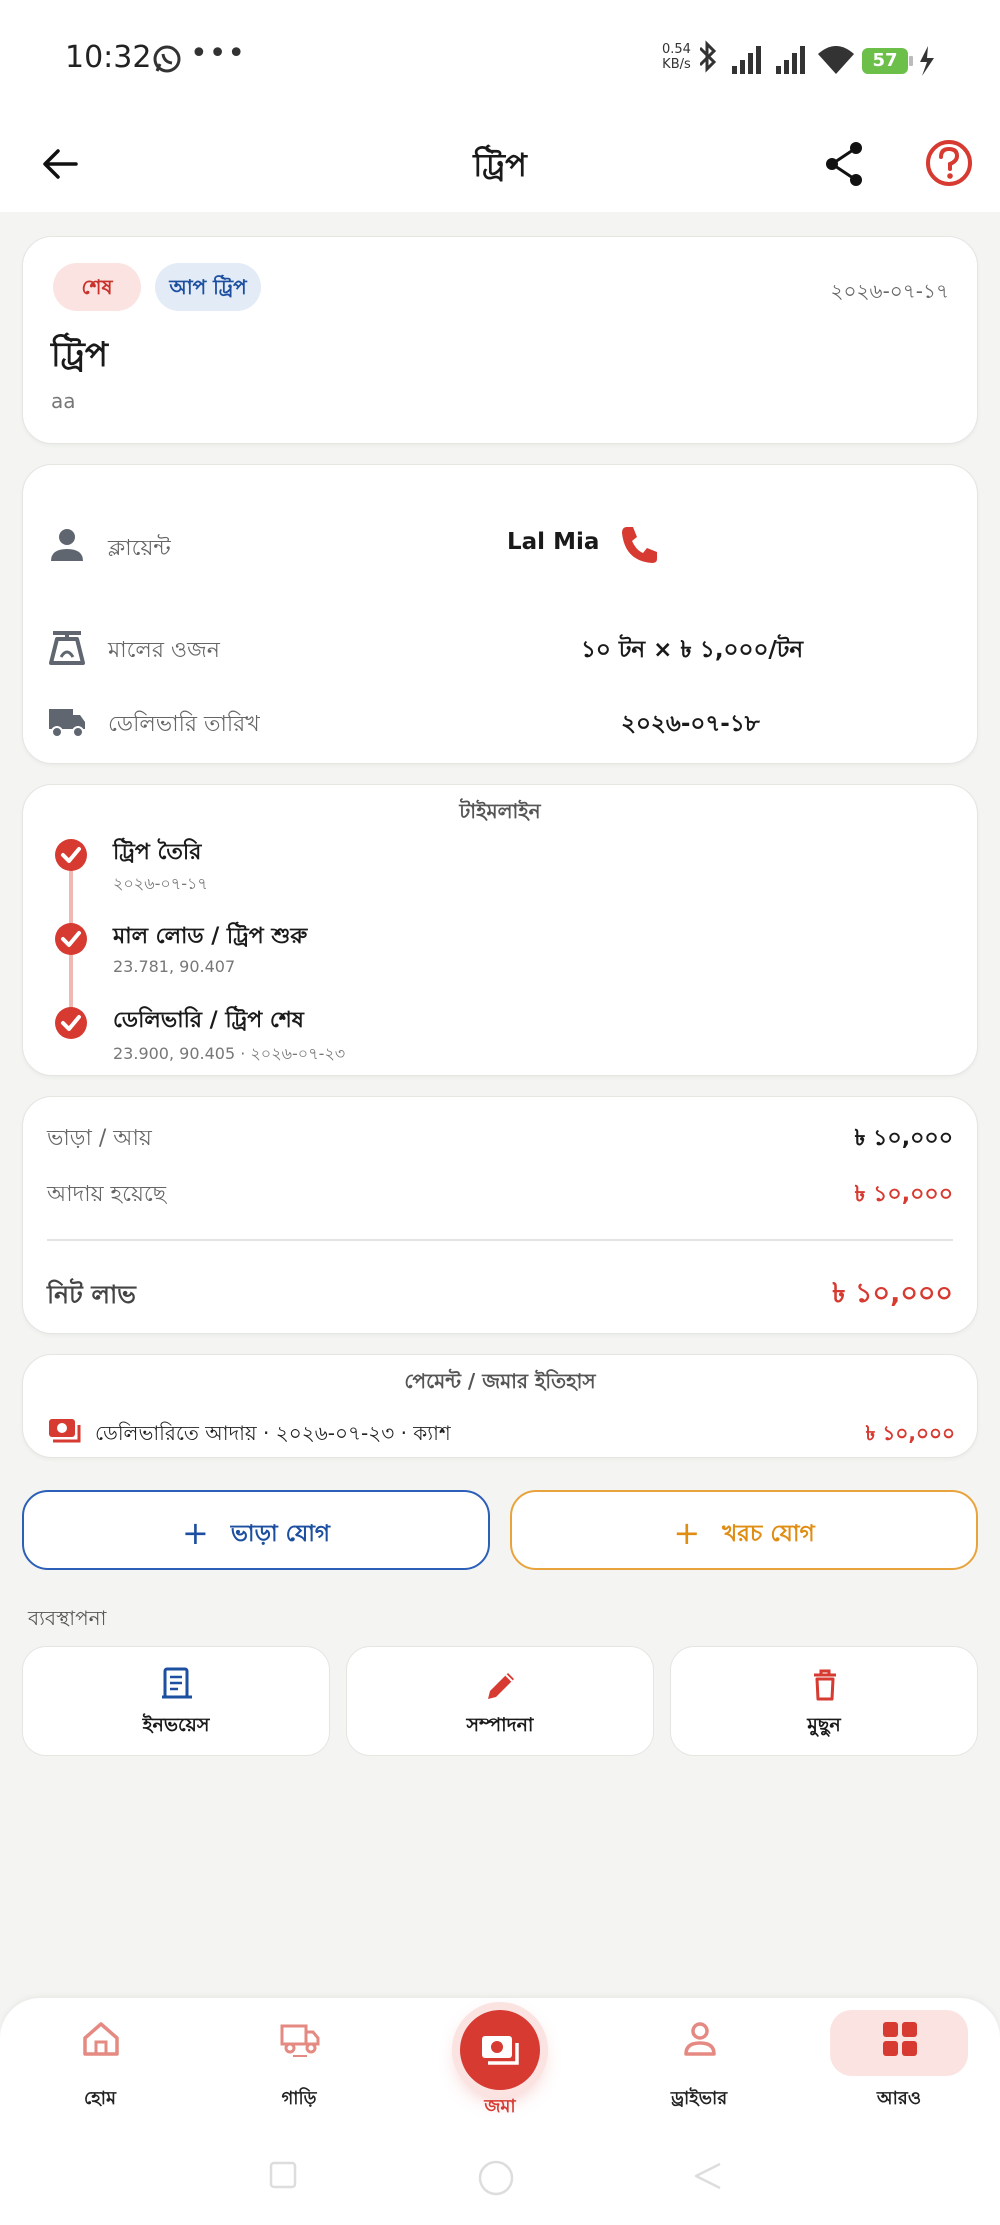 This screenshot has height=2225, width=1000. I want to click on profit-value: ৳ ১০,০০০, so click(892, 1293).